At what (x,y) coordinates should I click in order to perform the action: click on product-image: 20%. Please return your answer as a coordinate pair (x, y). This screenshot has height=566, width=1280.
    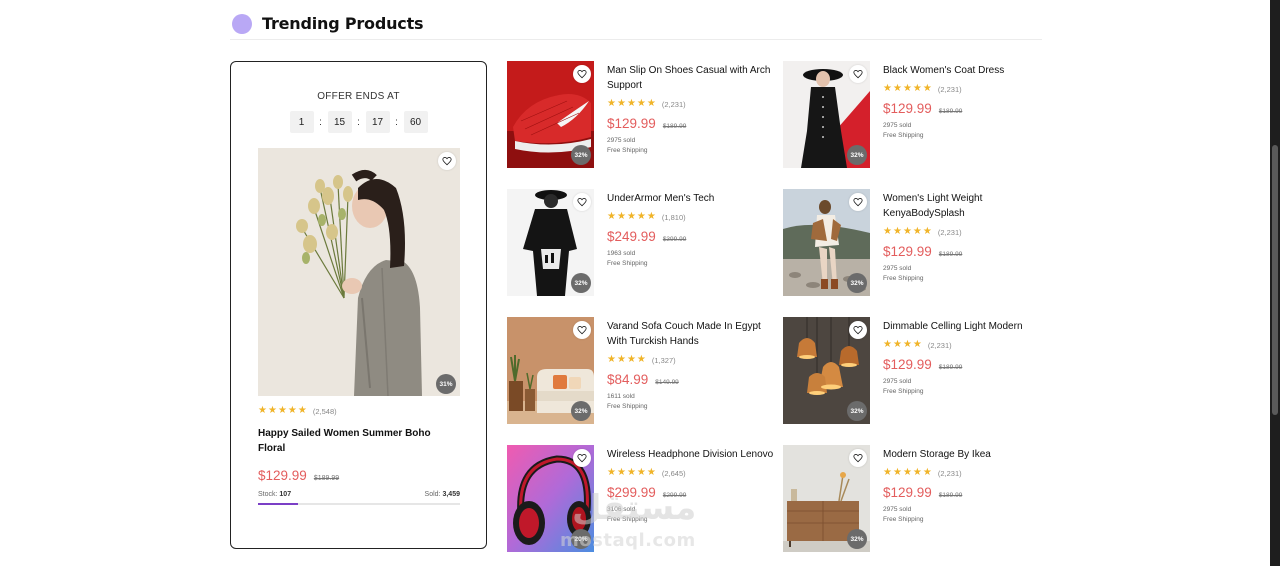
    Looking at the image, I should click on (550, 498).